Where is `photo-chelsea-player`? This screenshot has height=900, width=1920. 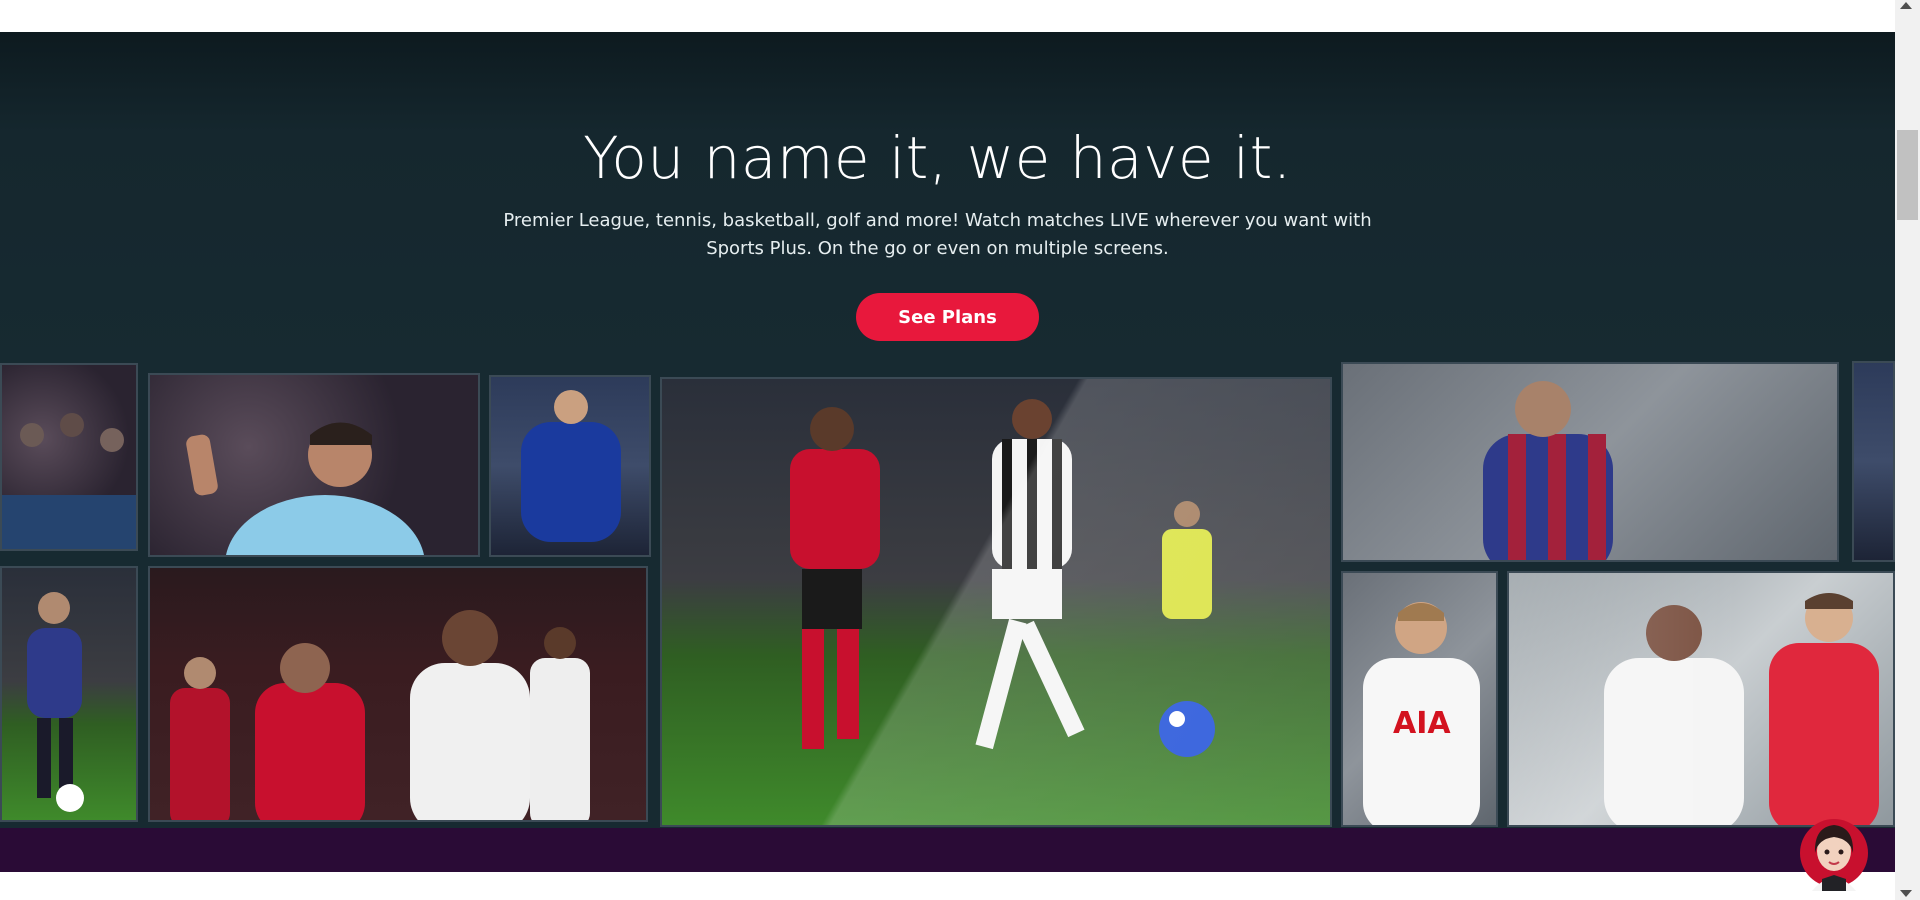
photo-chelsea-player is located at coordinates (570, 466).